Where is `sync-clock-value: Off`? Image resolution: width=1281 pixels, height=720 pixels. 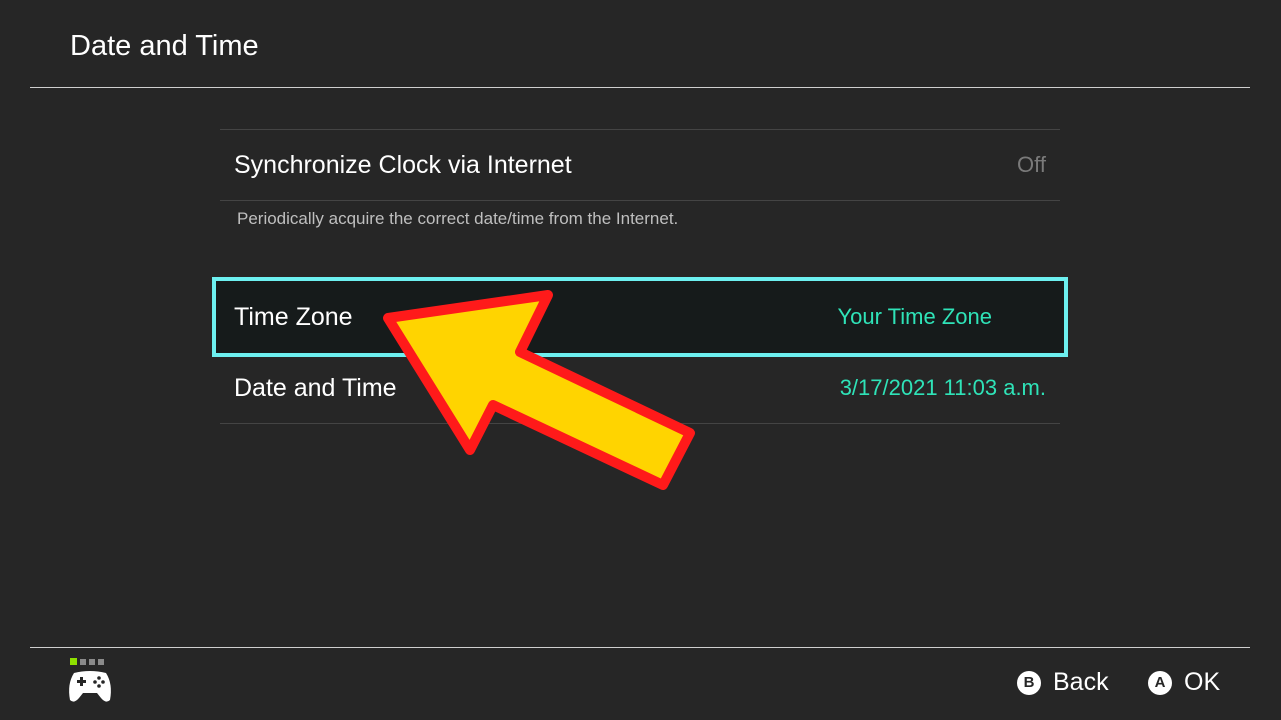 sync-clock-value: Off is located at coordinates (1031, 164).